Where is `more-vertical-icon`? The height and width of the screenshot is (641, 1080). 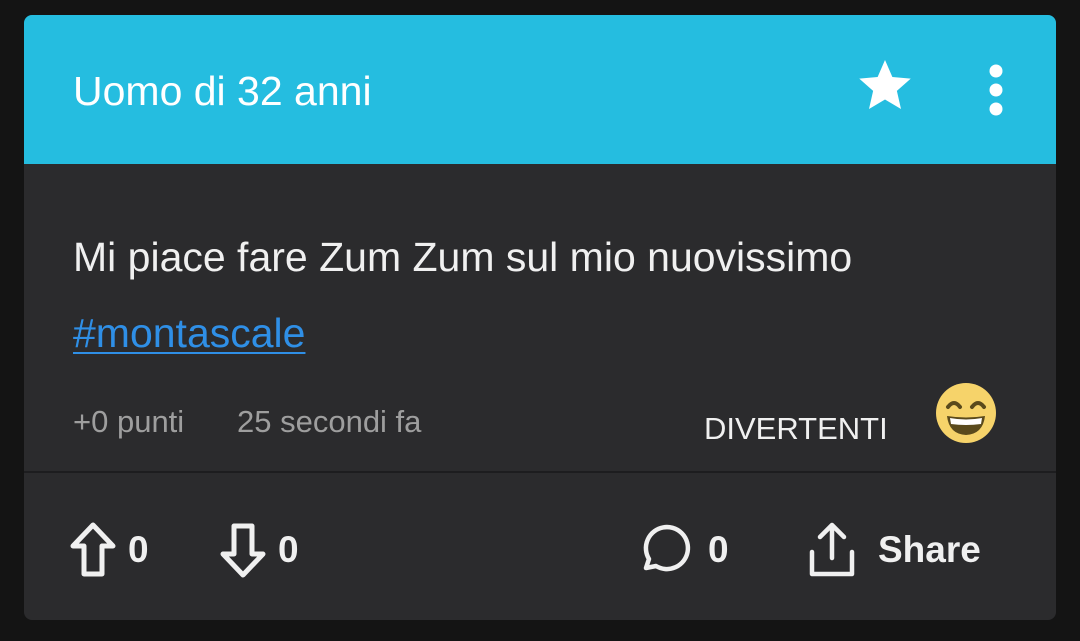
more-vertical-icon is located at coordinates (996, 90).